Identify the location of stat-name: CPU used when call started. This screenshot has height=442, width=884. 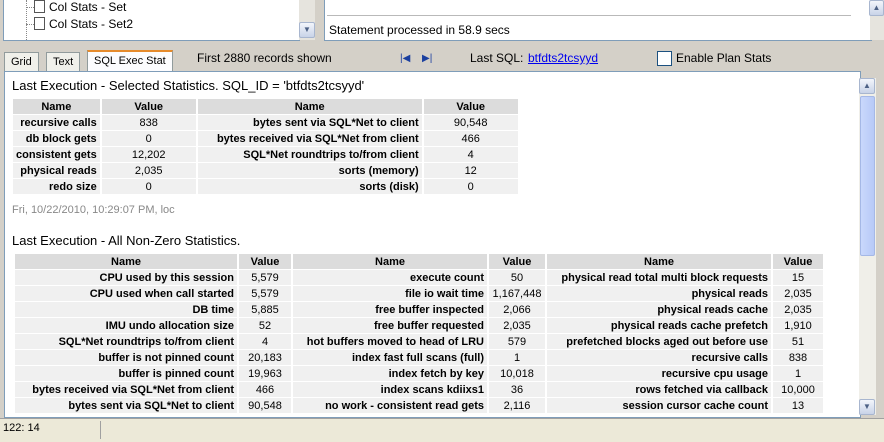
(126, 293).